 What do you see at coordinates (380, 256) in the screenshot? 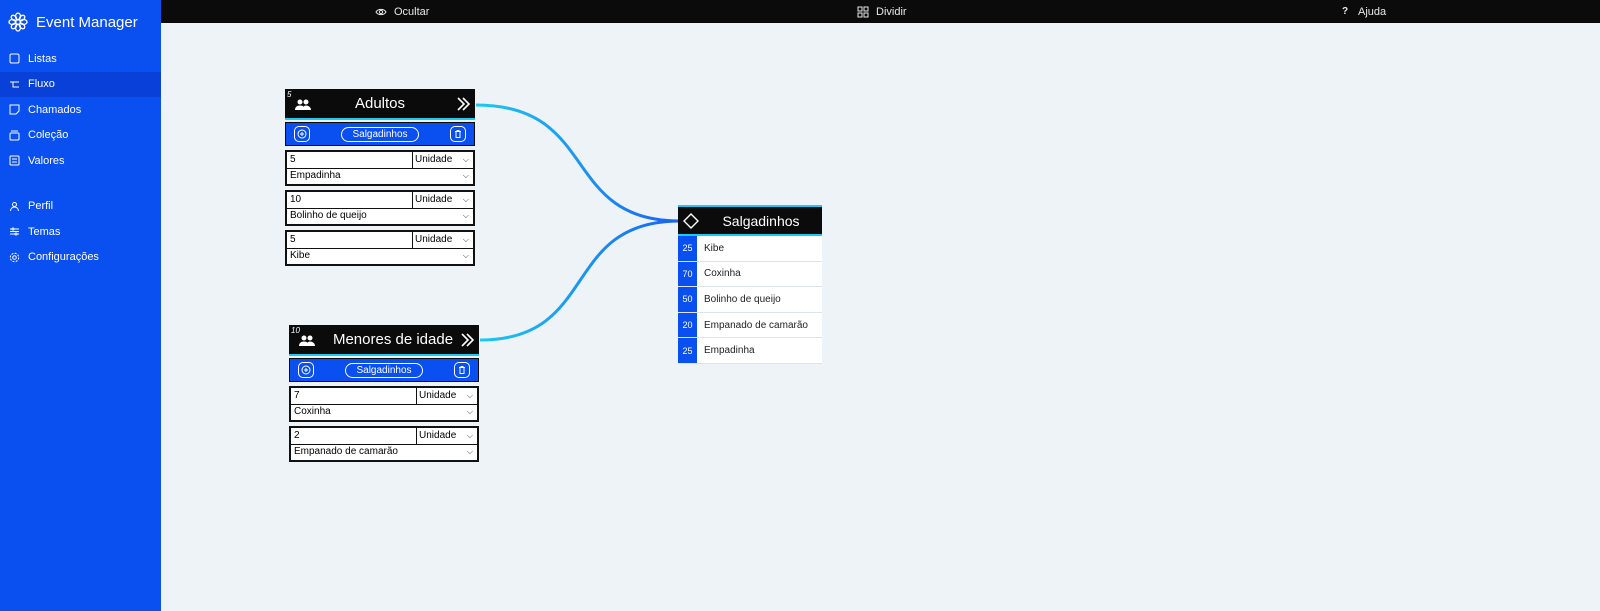
I see `product-select: Kibe ⌵` at bounding box center [380, 256].